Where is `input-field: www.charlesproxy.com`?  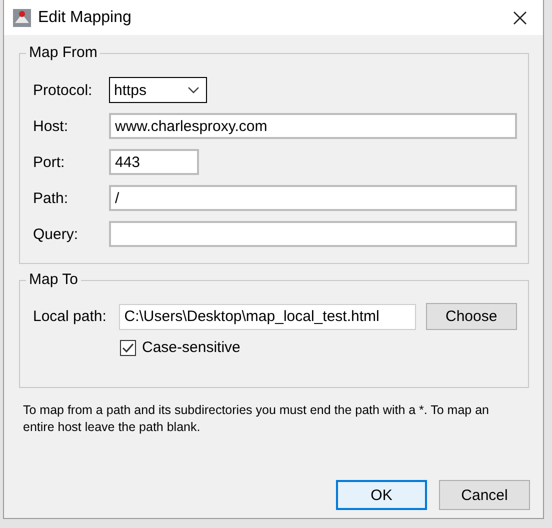
input-field: www.charlesproxy.com is located at coordinates (313, 126).